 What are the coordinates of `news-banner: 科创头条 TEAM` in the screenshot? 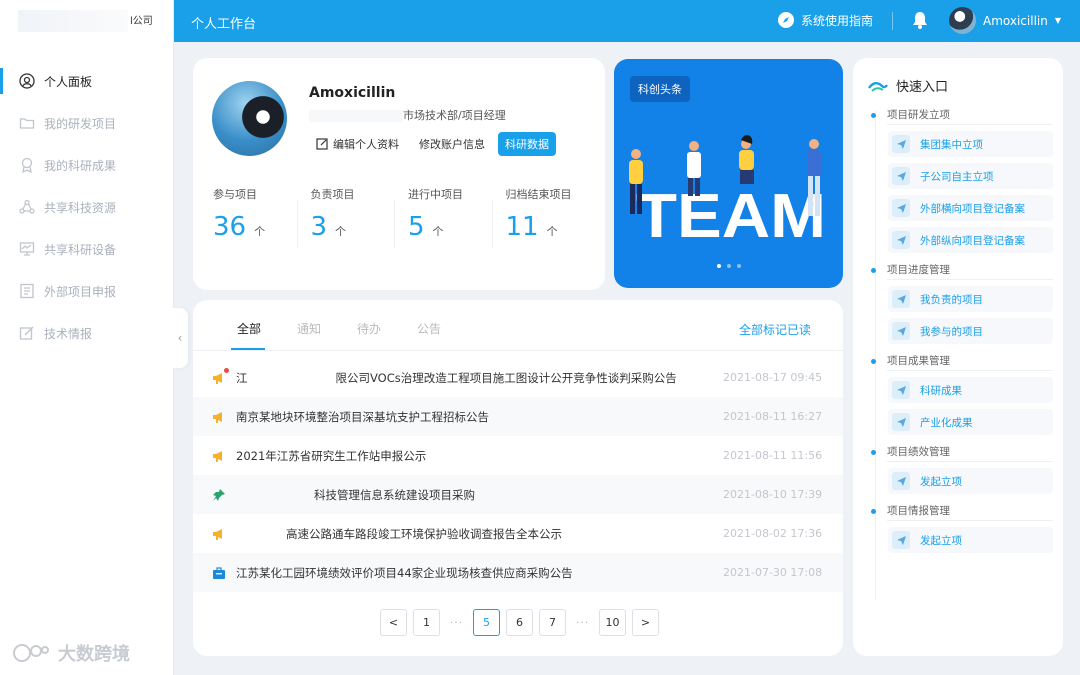 It's located at (728, 173).